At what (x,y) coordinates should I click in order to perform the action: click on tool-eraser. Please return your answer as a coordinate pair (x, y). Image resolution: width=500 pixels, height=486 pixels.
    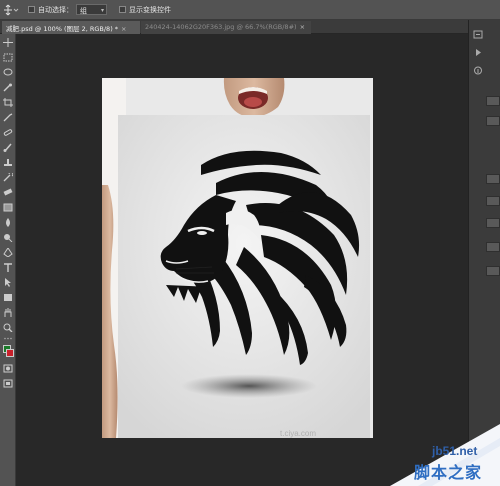
    Looking at the image, I should click on (8, 192).